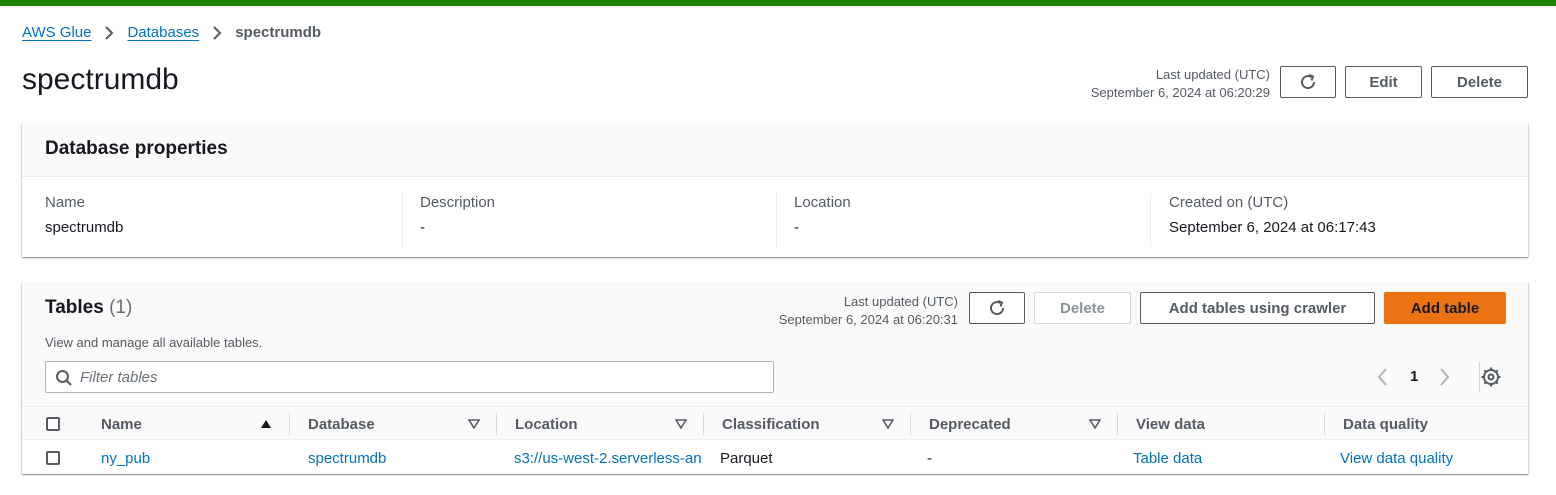 Image resolution: width=1556 pixels, height=495 pixels. I want to click on table-settings-button, so click(1491, 377).